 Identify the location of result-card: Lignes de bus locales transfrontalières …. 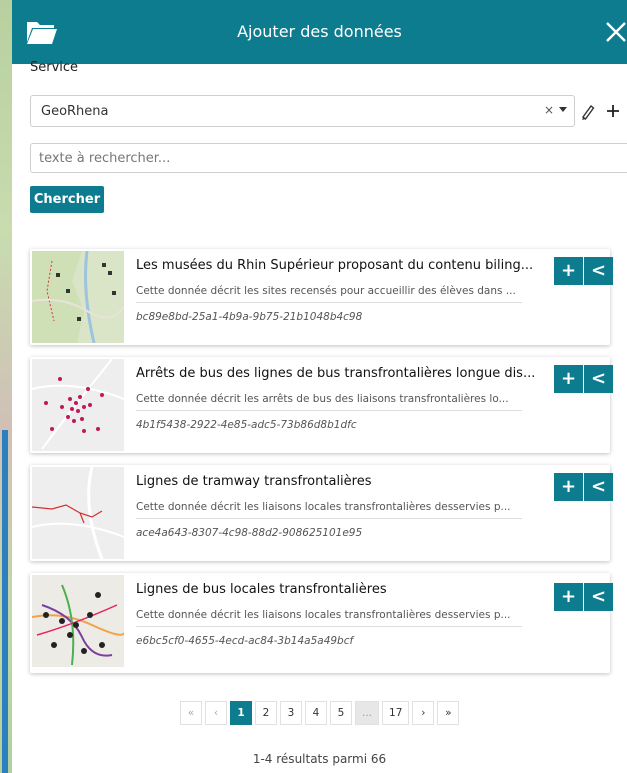
(321, 623).